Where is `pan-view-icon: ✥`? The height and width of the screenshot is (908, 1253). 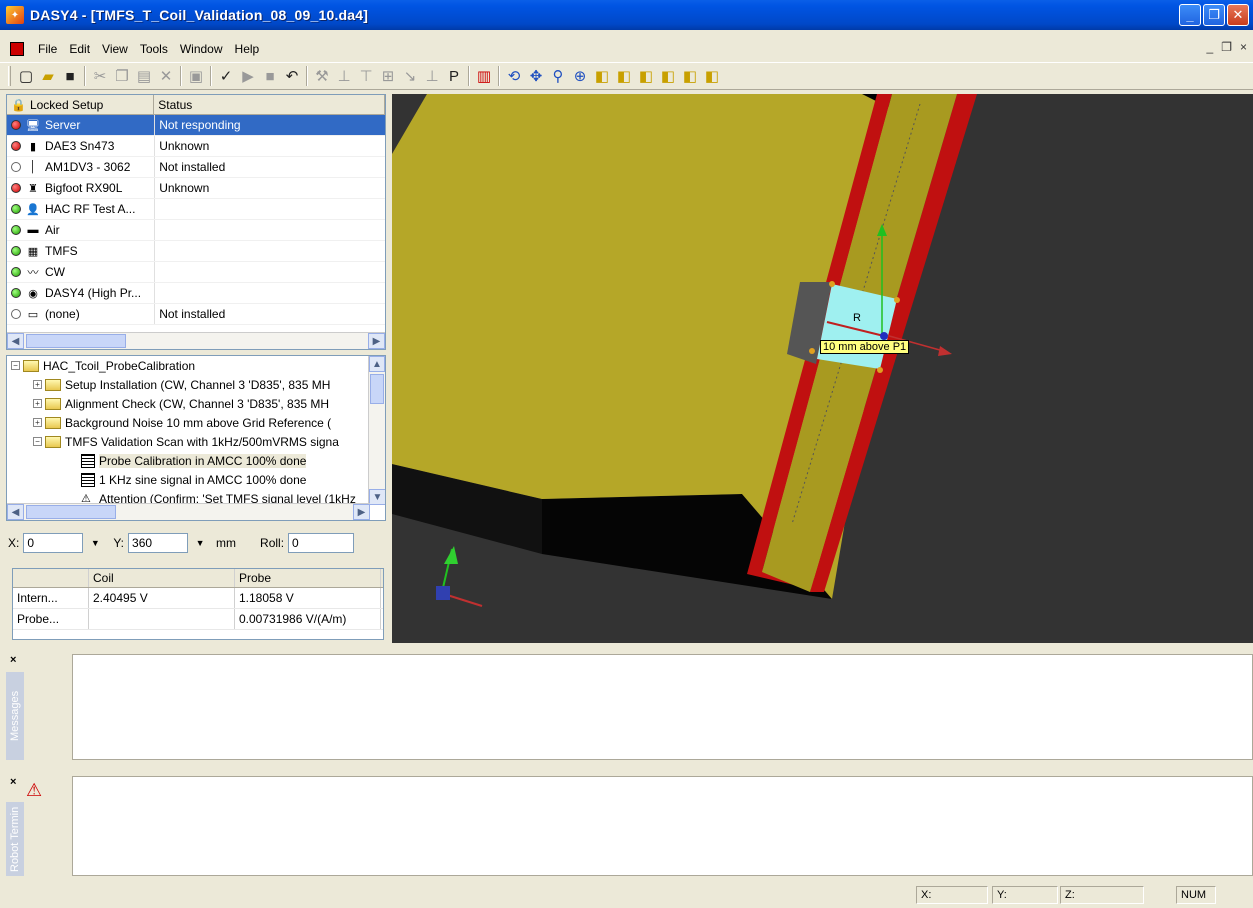 pan-view-icon: ✥ is located at coordinates (536, 76).